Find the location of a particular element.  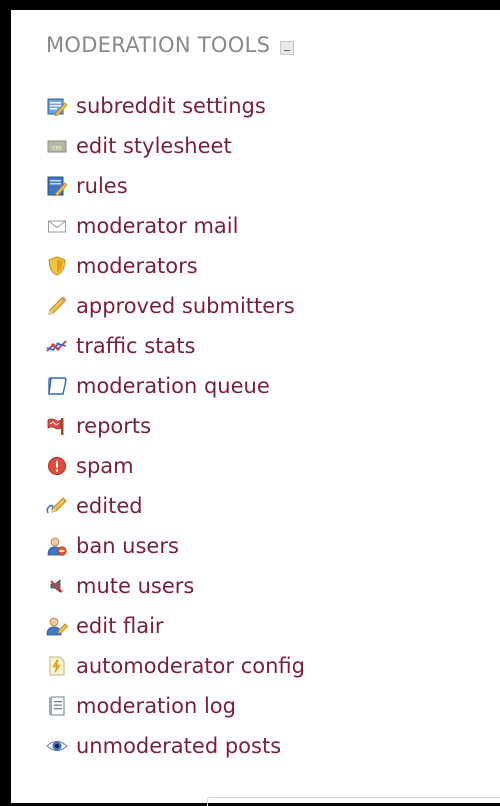

tool-label: moderation log is located at coordinates (156, 706).